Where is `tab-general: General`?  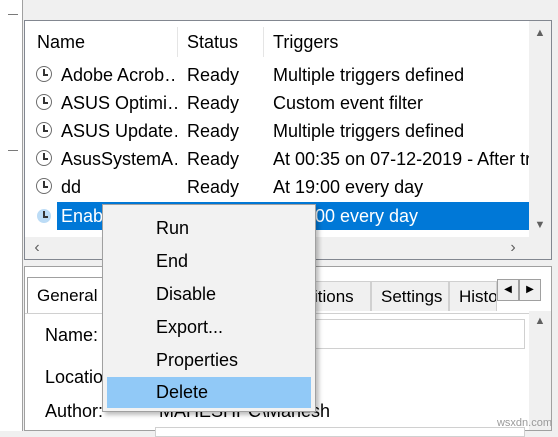
tab-general: General is located at coordinates (68, 295).